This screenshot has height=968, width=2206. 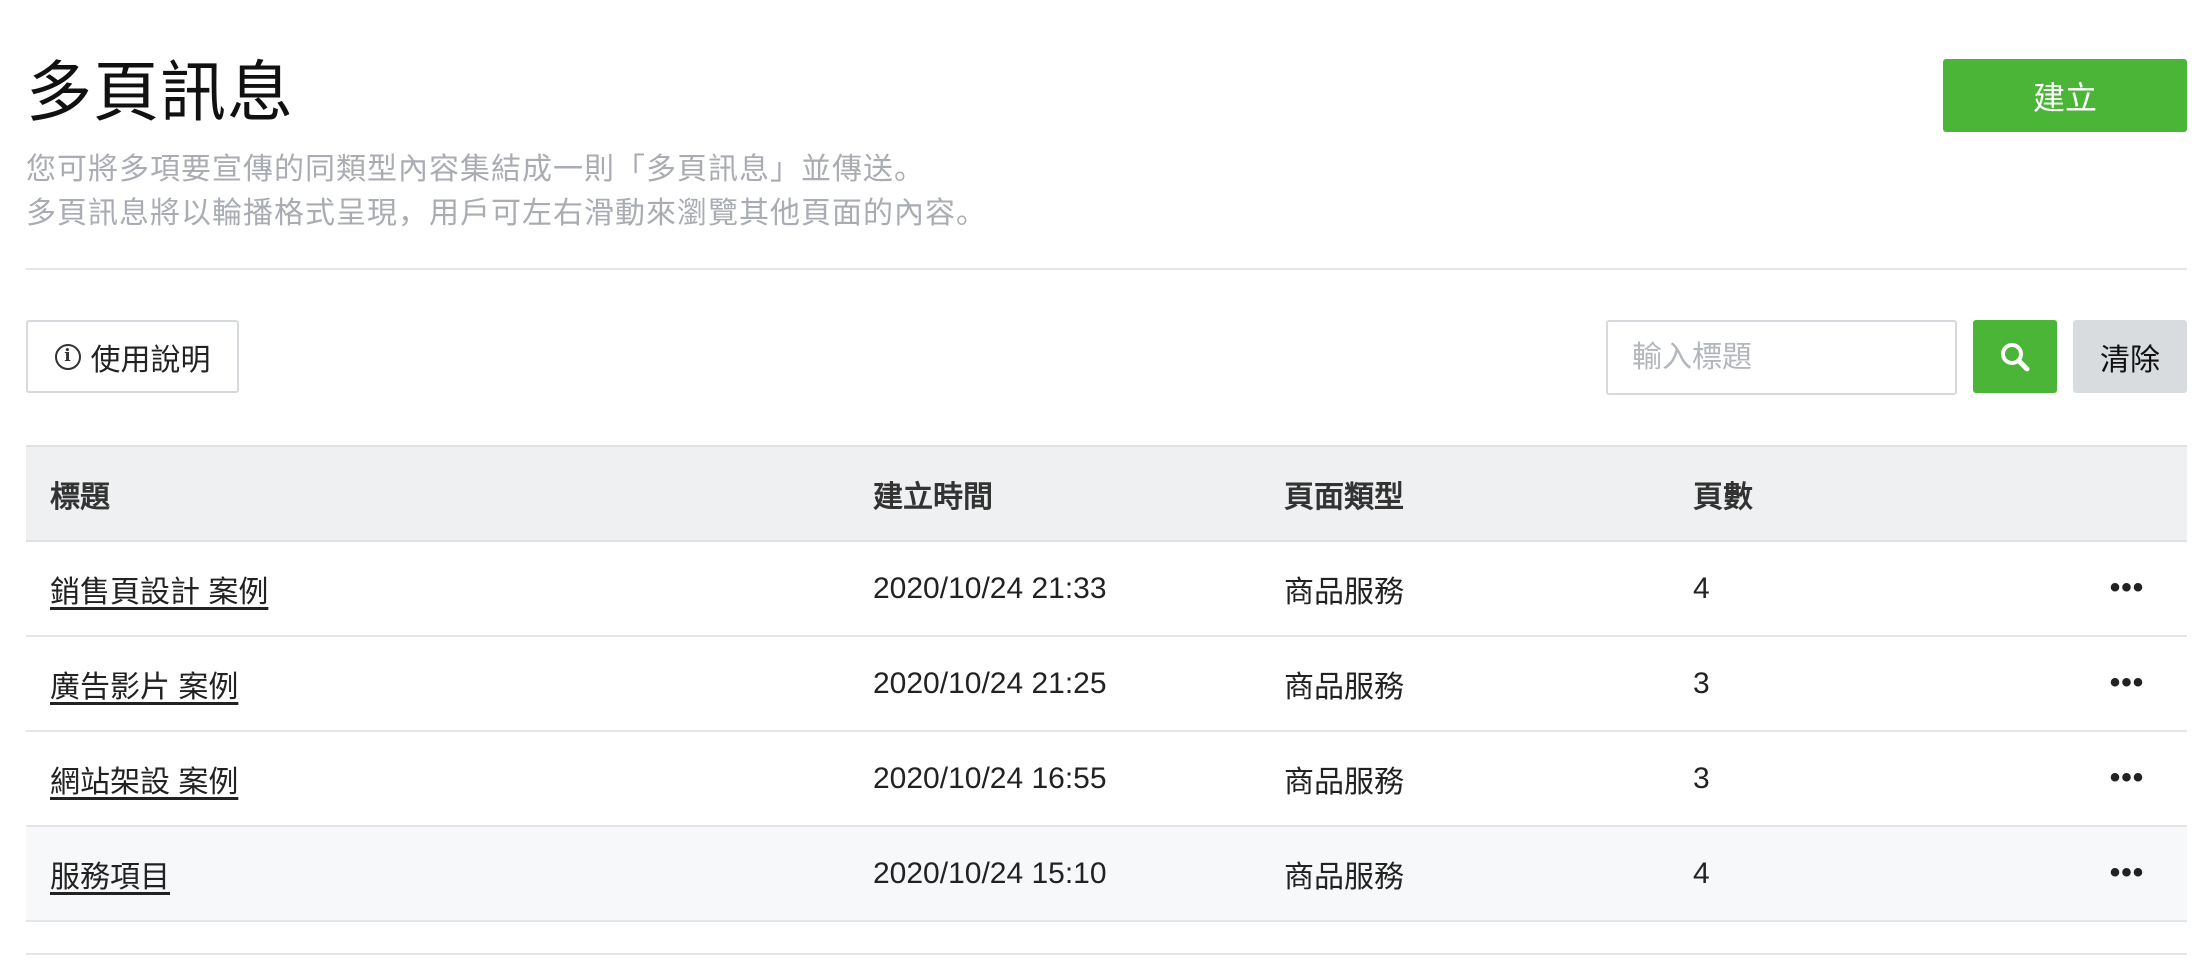 I want to click on help-button: i 使用說明, so click(x=132, y=356).